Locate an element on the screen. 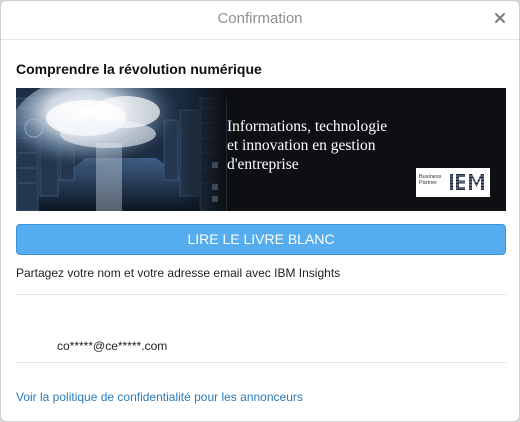  email-row: co*****@ce*****.com is located at coordinates (261, 328).